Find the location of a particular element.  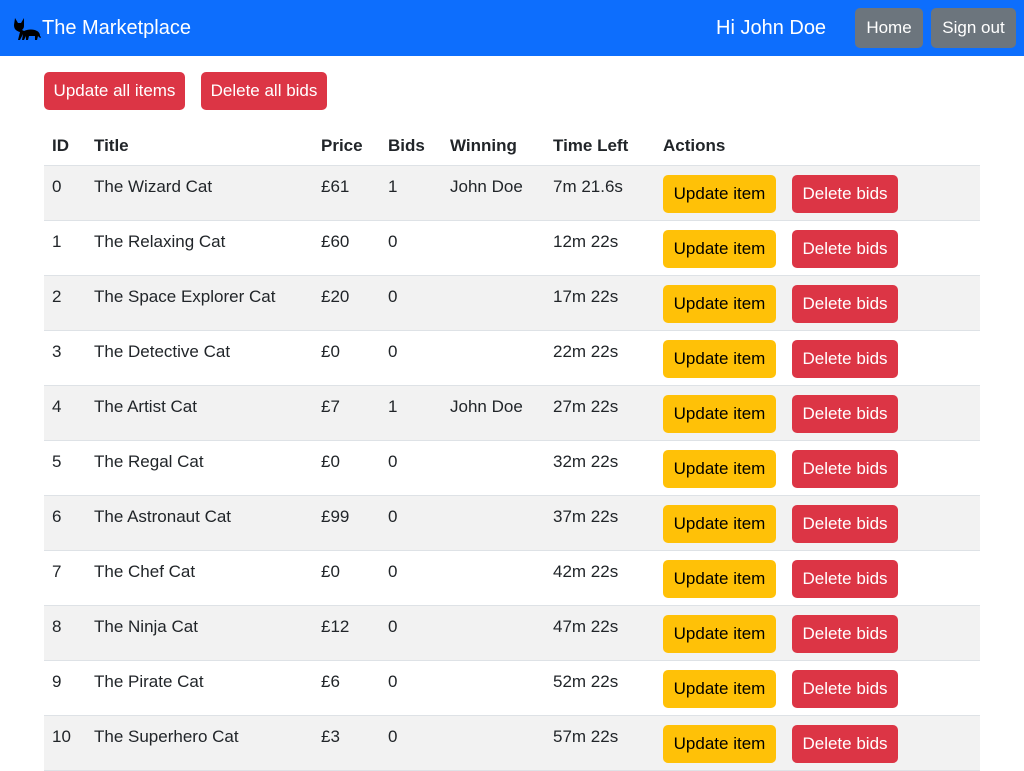

header-winning: Winning is located at coordinates (483, 145).